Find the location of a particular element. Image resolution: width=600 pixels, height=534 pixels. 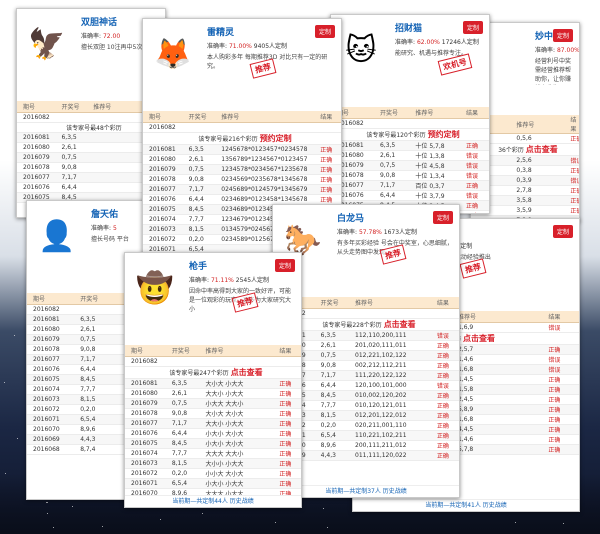

result-cell is located at coordinates (474, 123).